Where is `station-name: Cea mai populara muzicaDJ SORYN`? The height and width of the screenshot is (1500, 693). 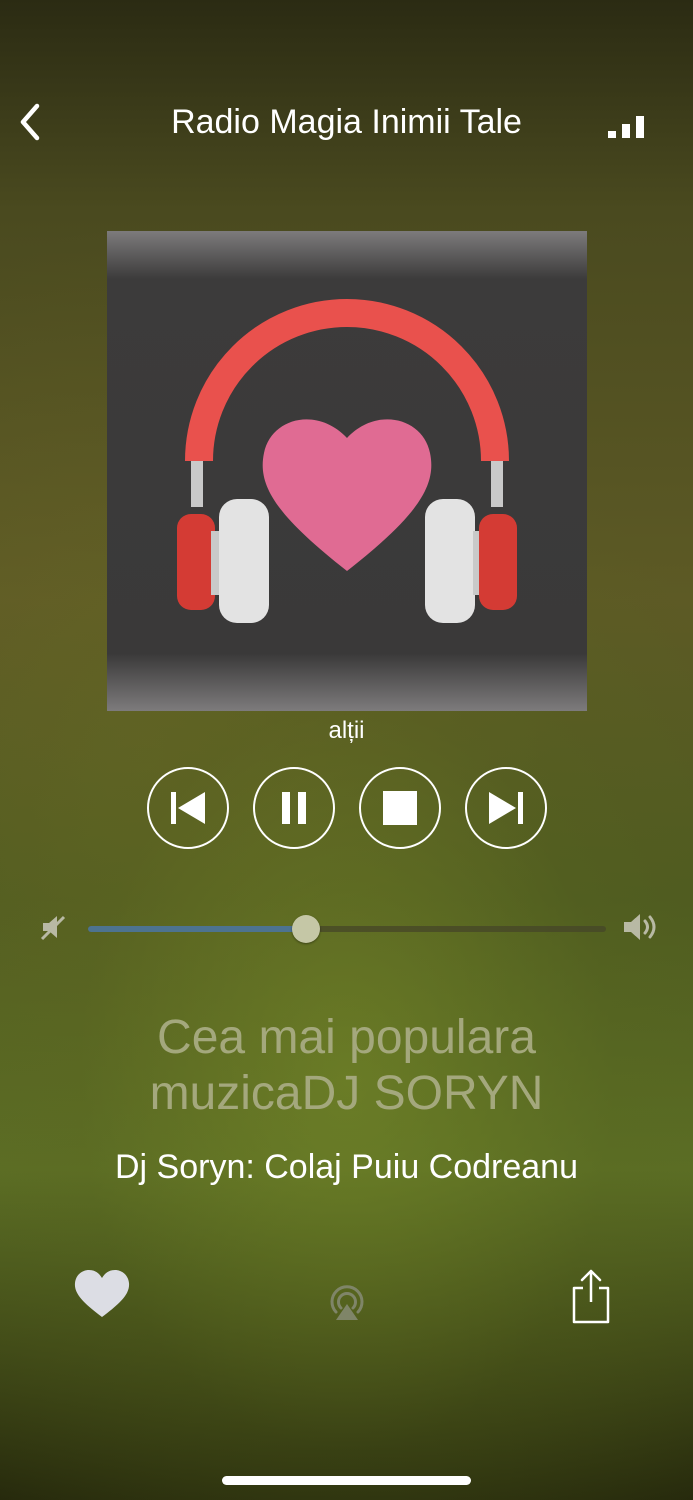 station-name: Cea mai populara muzicaDJ SORYN is located at coordinates (346, 1065).